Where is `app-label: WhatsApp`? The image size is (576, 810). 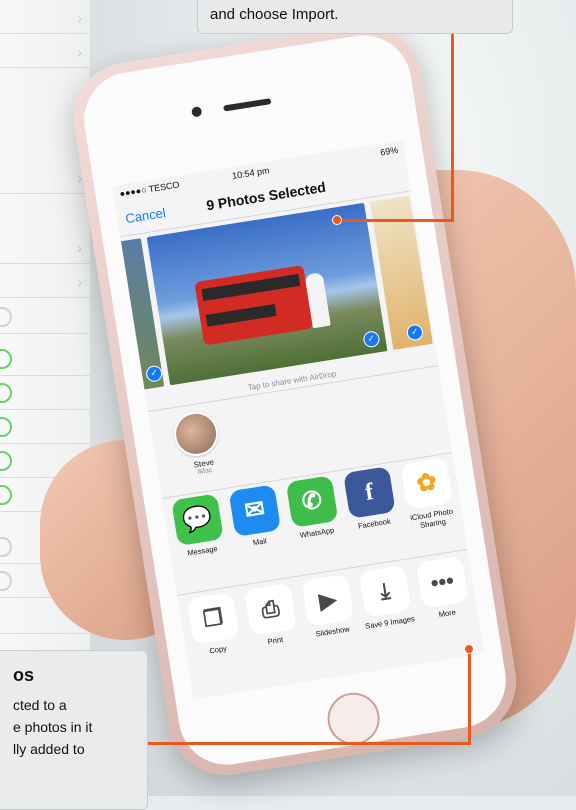 app-label: WhatsApp is located at coordinates (317, 532).